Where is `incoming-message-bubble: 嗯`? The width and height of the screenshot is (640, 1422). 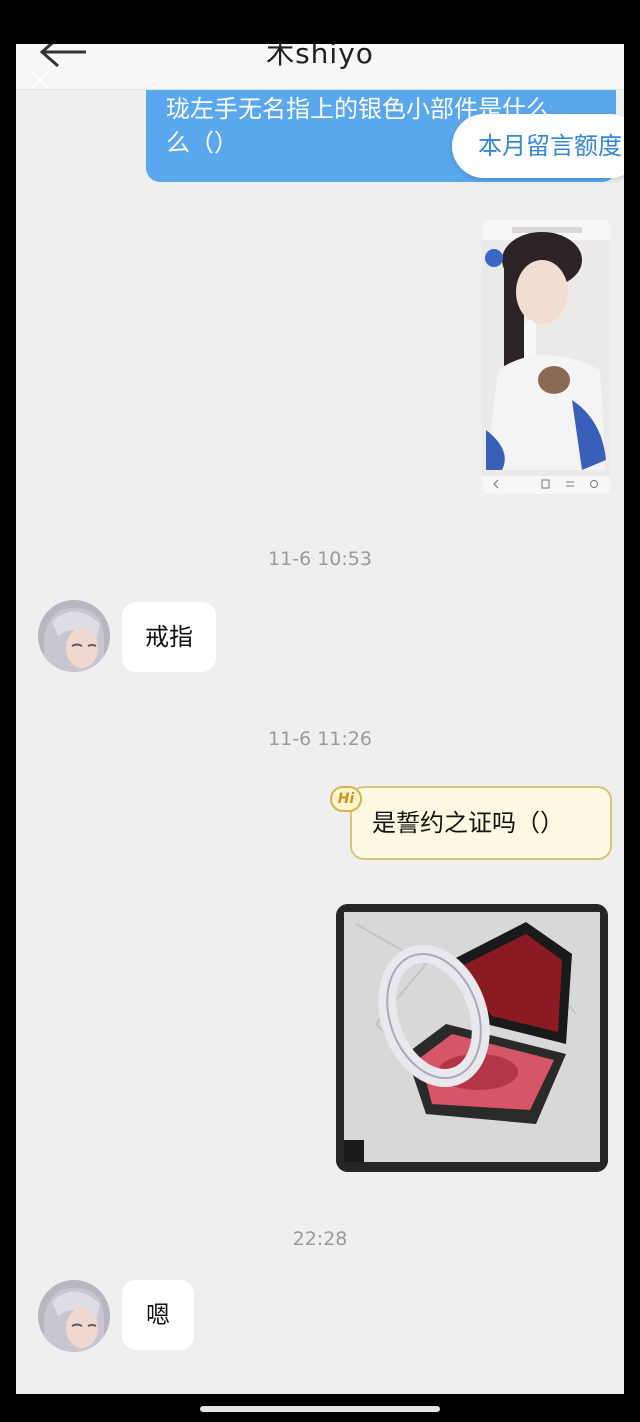 incoming-message-bubble: 嗯 is located at coordinates (158, 1315).